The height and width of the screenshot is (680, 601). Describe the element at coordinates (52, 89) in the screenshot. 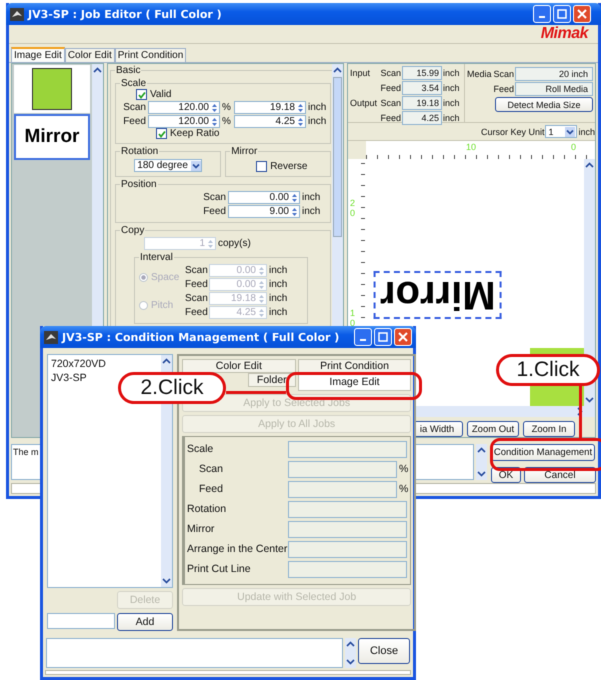

I see `thumbnail` at that location.